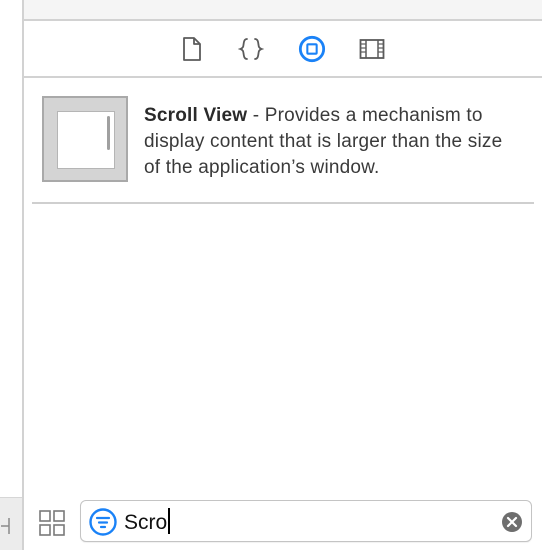 The width and height of the screenshot is (542, 550). I want to click on filter-input: Scro, so click(147, 522).